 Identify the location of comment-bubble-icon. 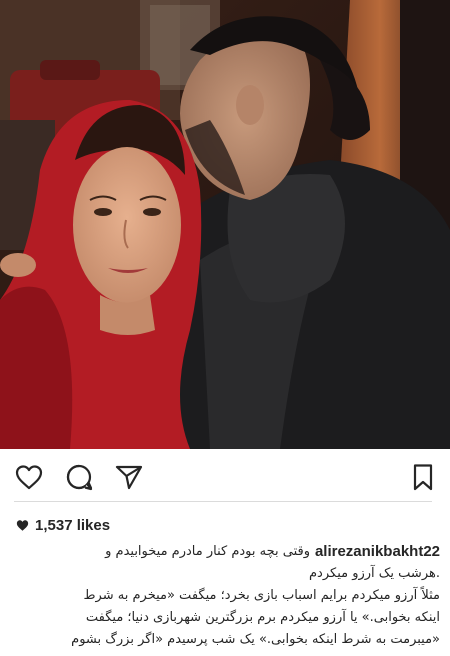
(79, 477).